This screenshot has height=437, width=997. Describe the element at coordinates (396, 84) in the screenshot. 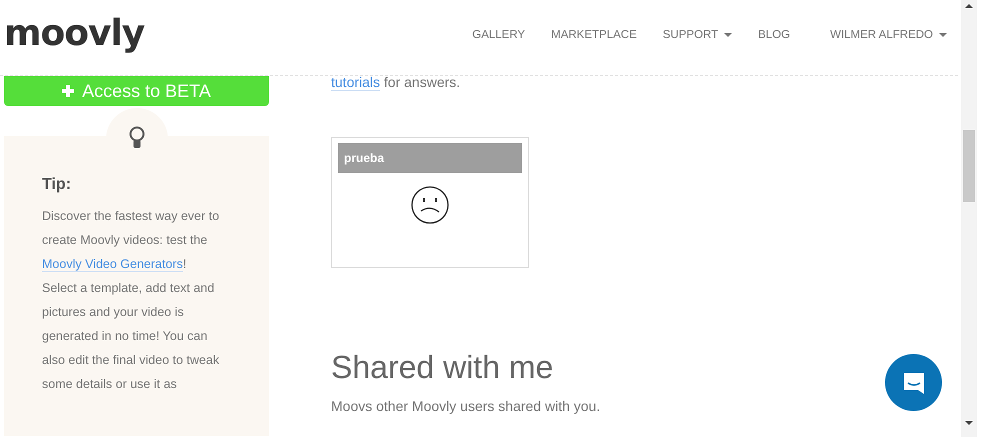

I see `intro-text: tutorials for answers.` at that location.